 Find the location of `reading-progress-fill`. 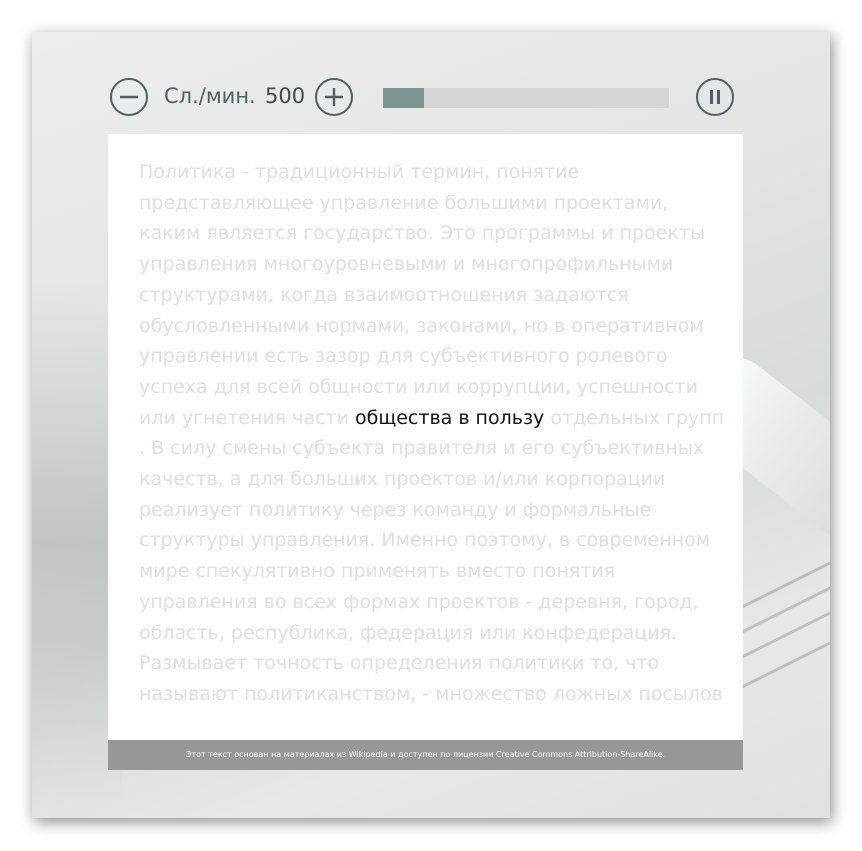

reading-progress-fill is located at coordinates (404, 98).